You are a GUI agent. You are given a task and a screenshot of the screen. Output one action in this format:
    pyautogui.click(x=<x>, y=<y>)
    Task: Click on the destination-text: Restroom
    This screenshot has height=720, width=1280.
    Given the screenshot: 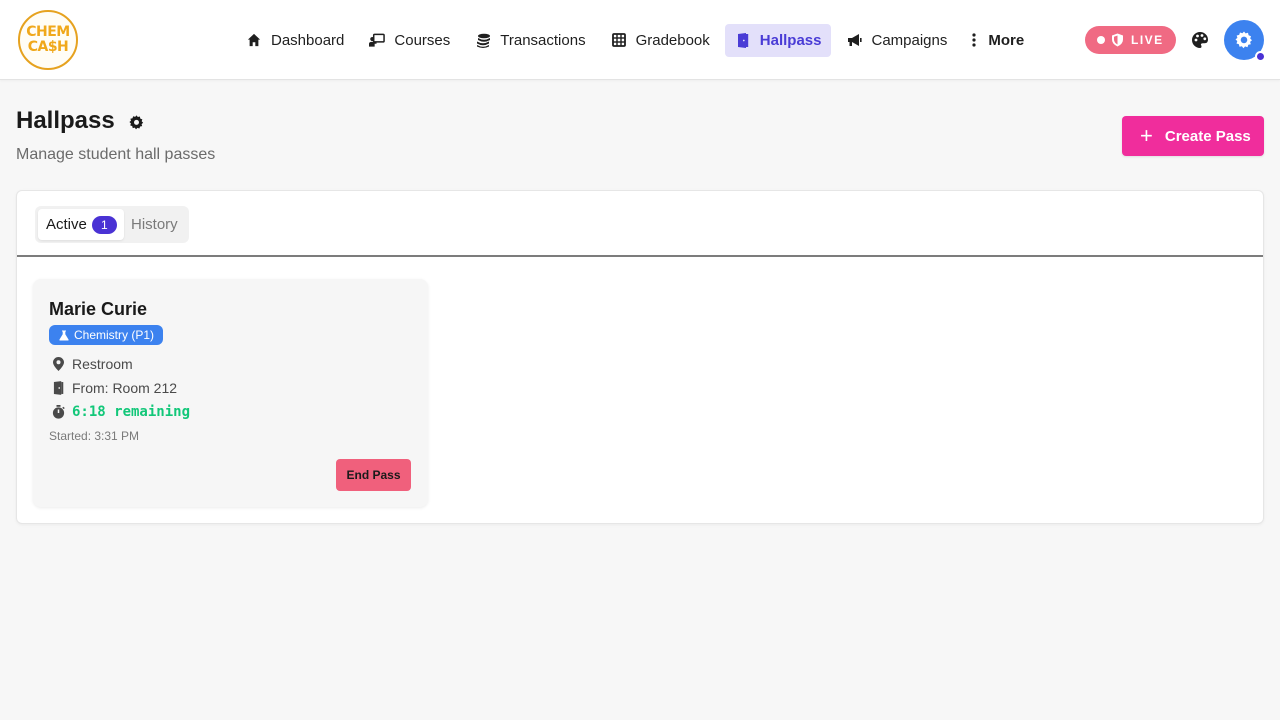 What is the action you would take?
    pyautogui.click(x=102, y=364)
    